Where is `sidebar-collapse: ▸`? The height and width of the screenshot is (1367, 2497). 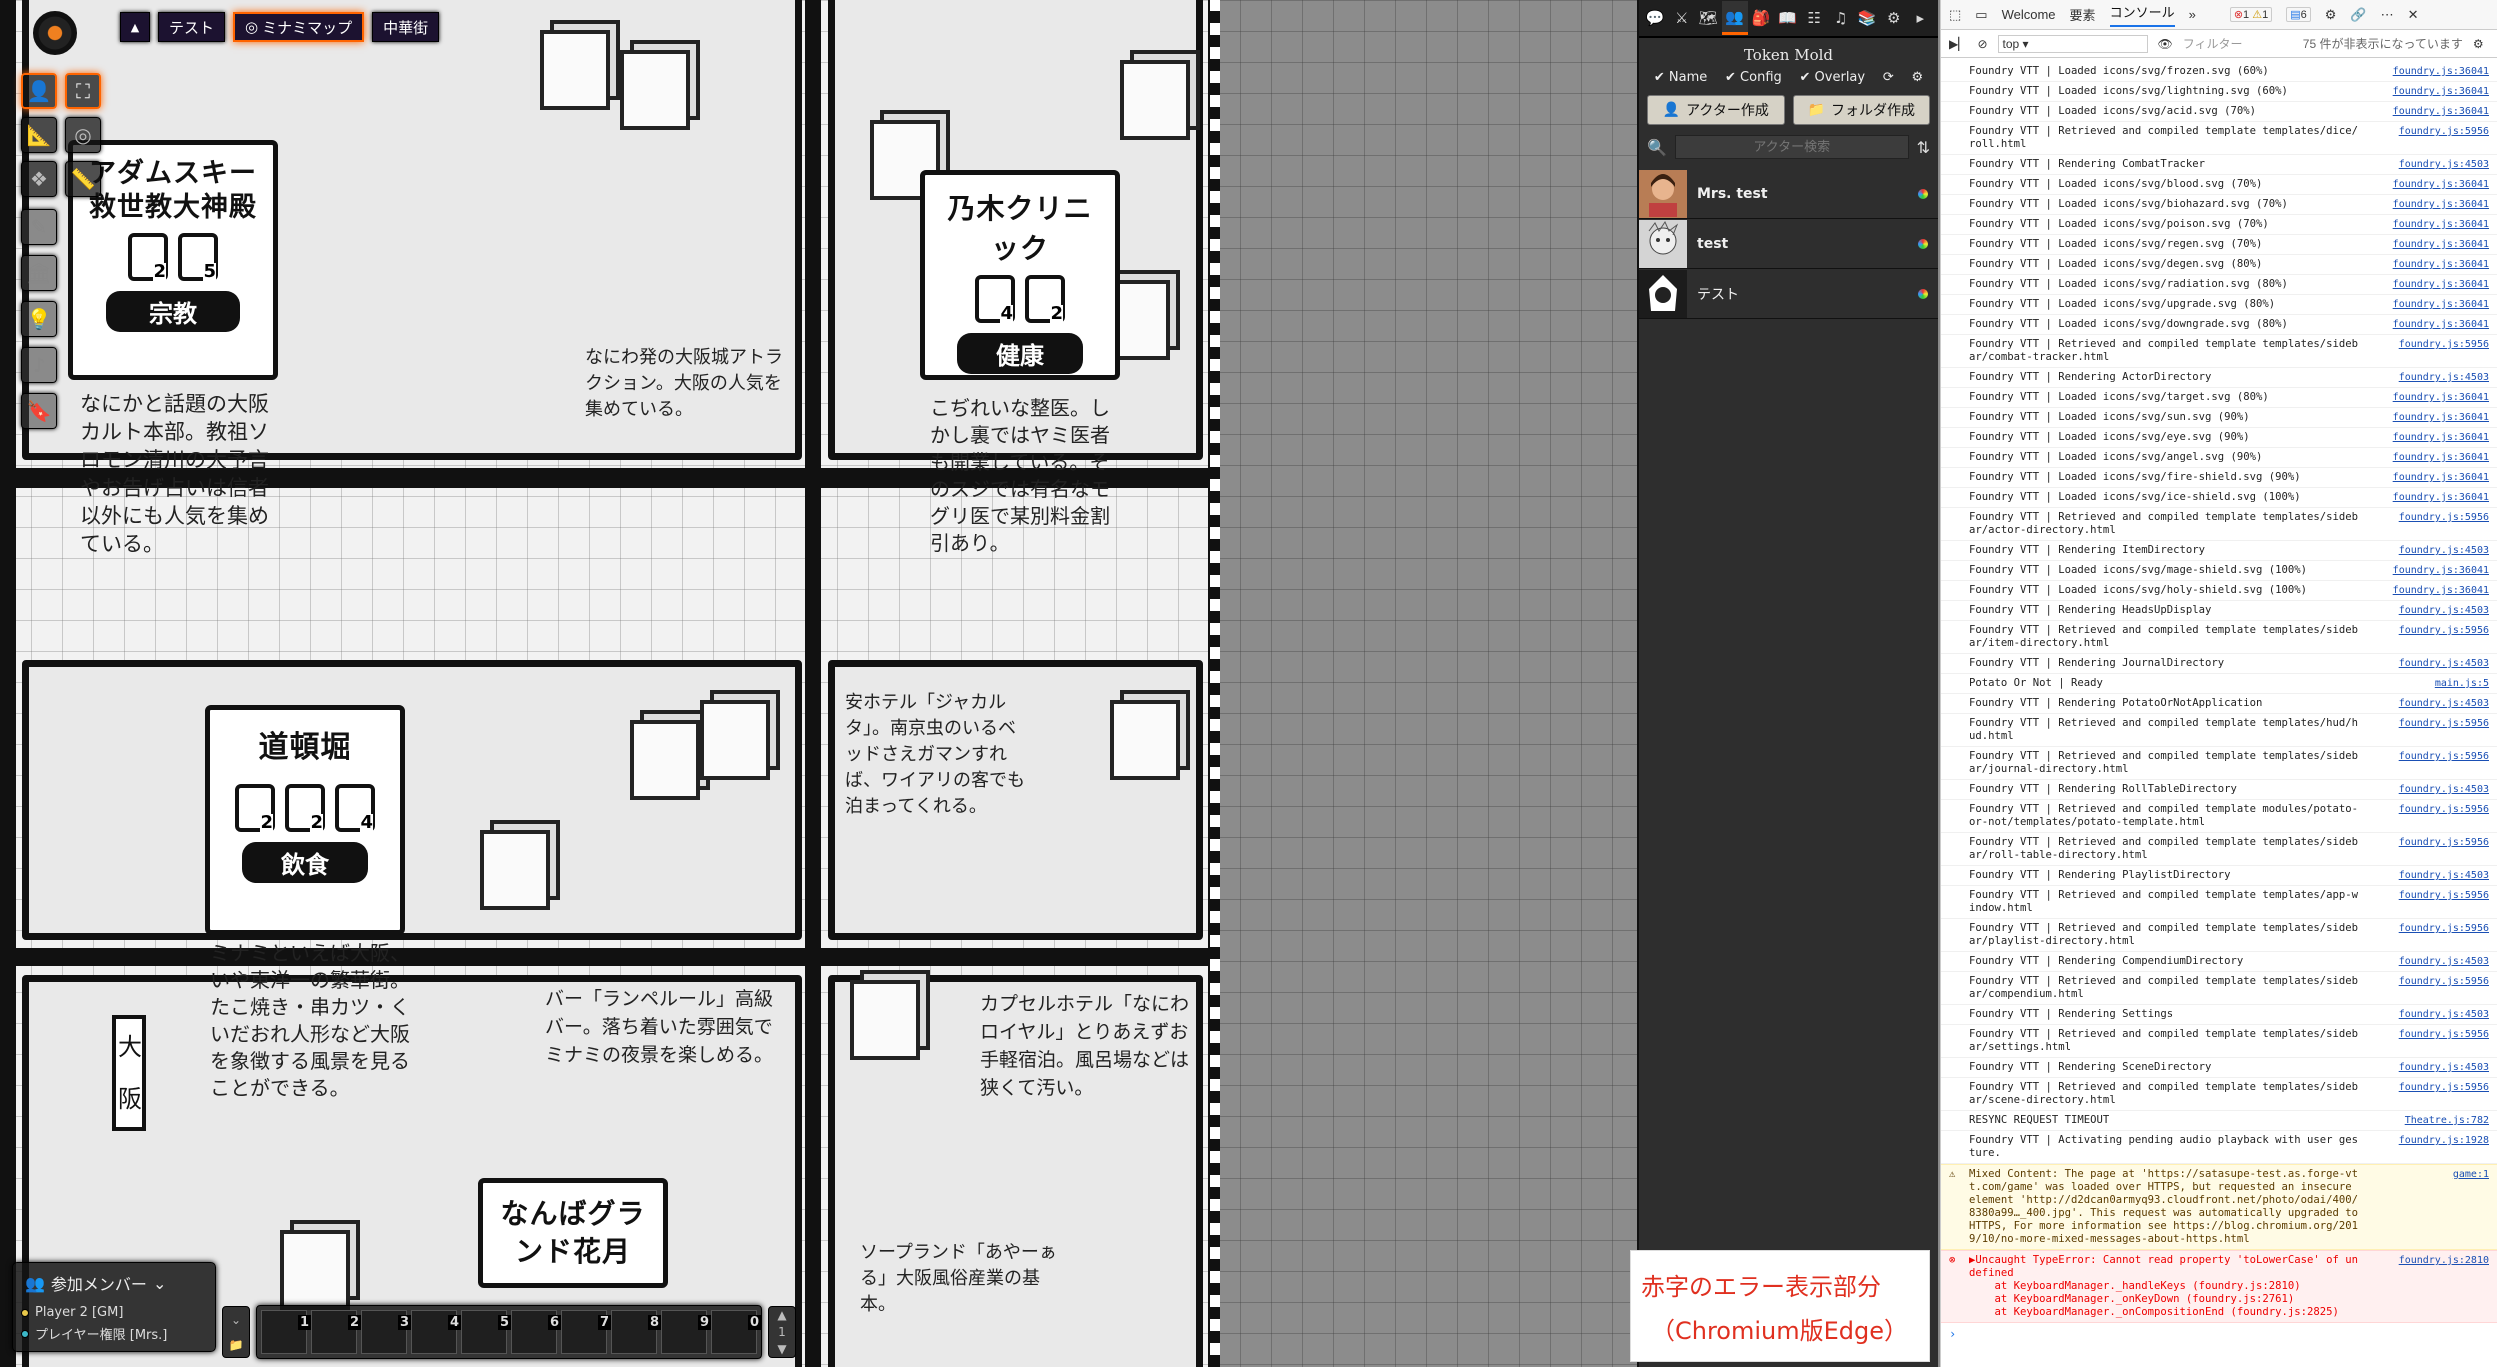
sidebar-collapse: ▸ is located at coordinates (1920, 18).